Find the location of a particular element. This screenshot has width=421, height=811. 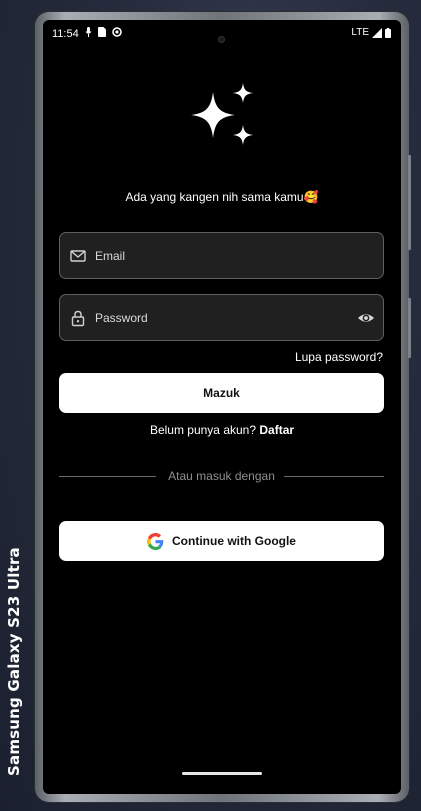

register-prompt: Belum punya akun? Daftar is located at coordinates (222, 430).